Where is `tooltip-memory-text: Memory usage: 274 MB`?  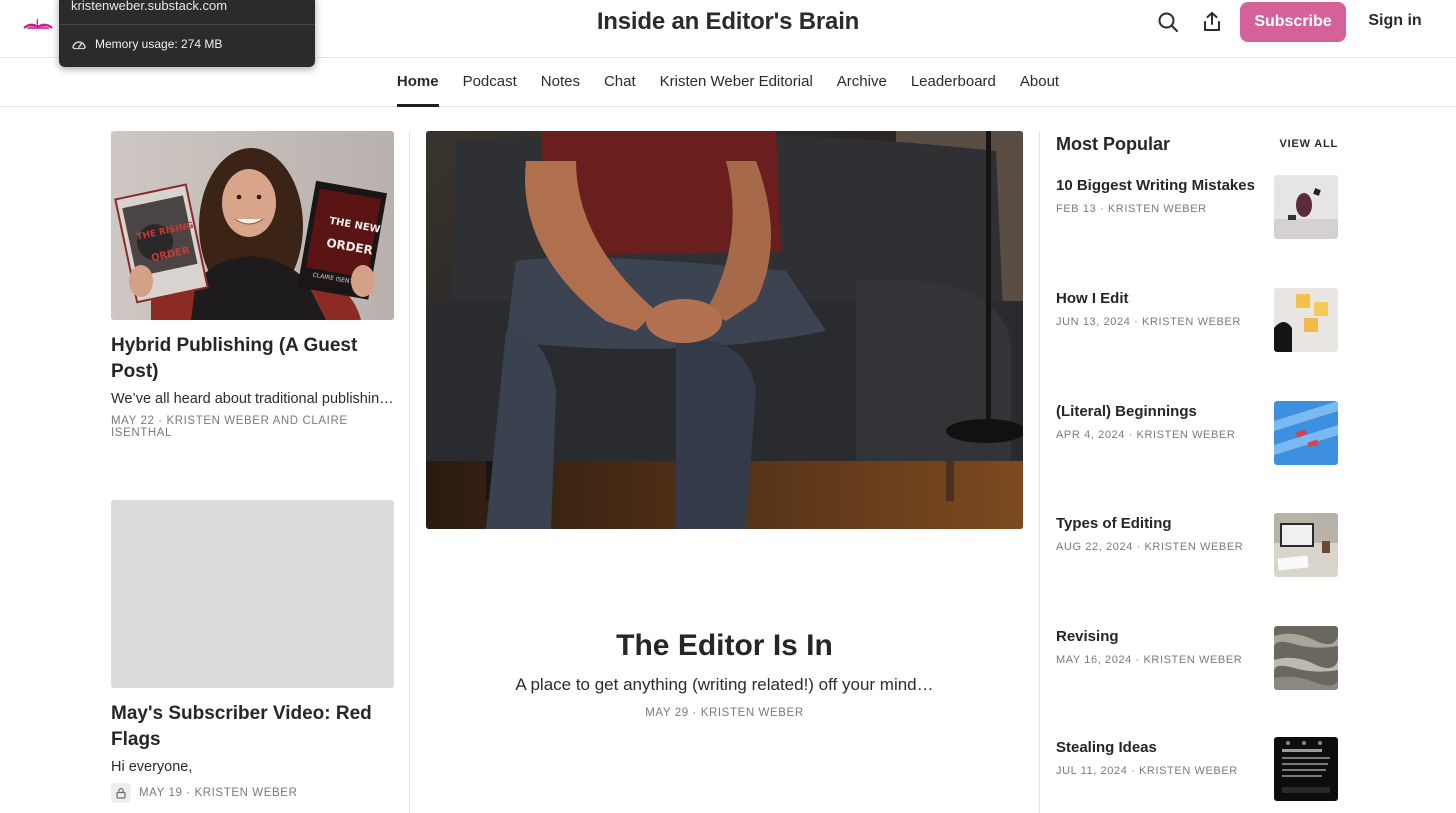
tooltip-memory-text: Memory usage: 274 MB is located at coordinates (159, 44).